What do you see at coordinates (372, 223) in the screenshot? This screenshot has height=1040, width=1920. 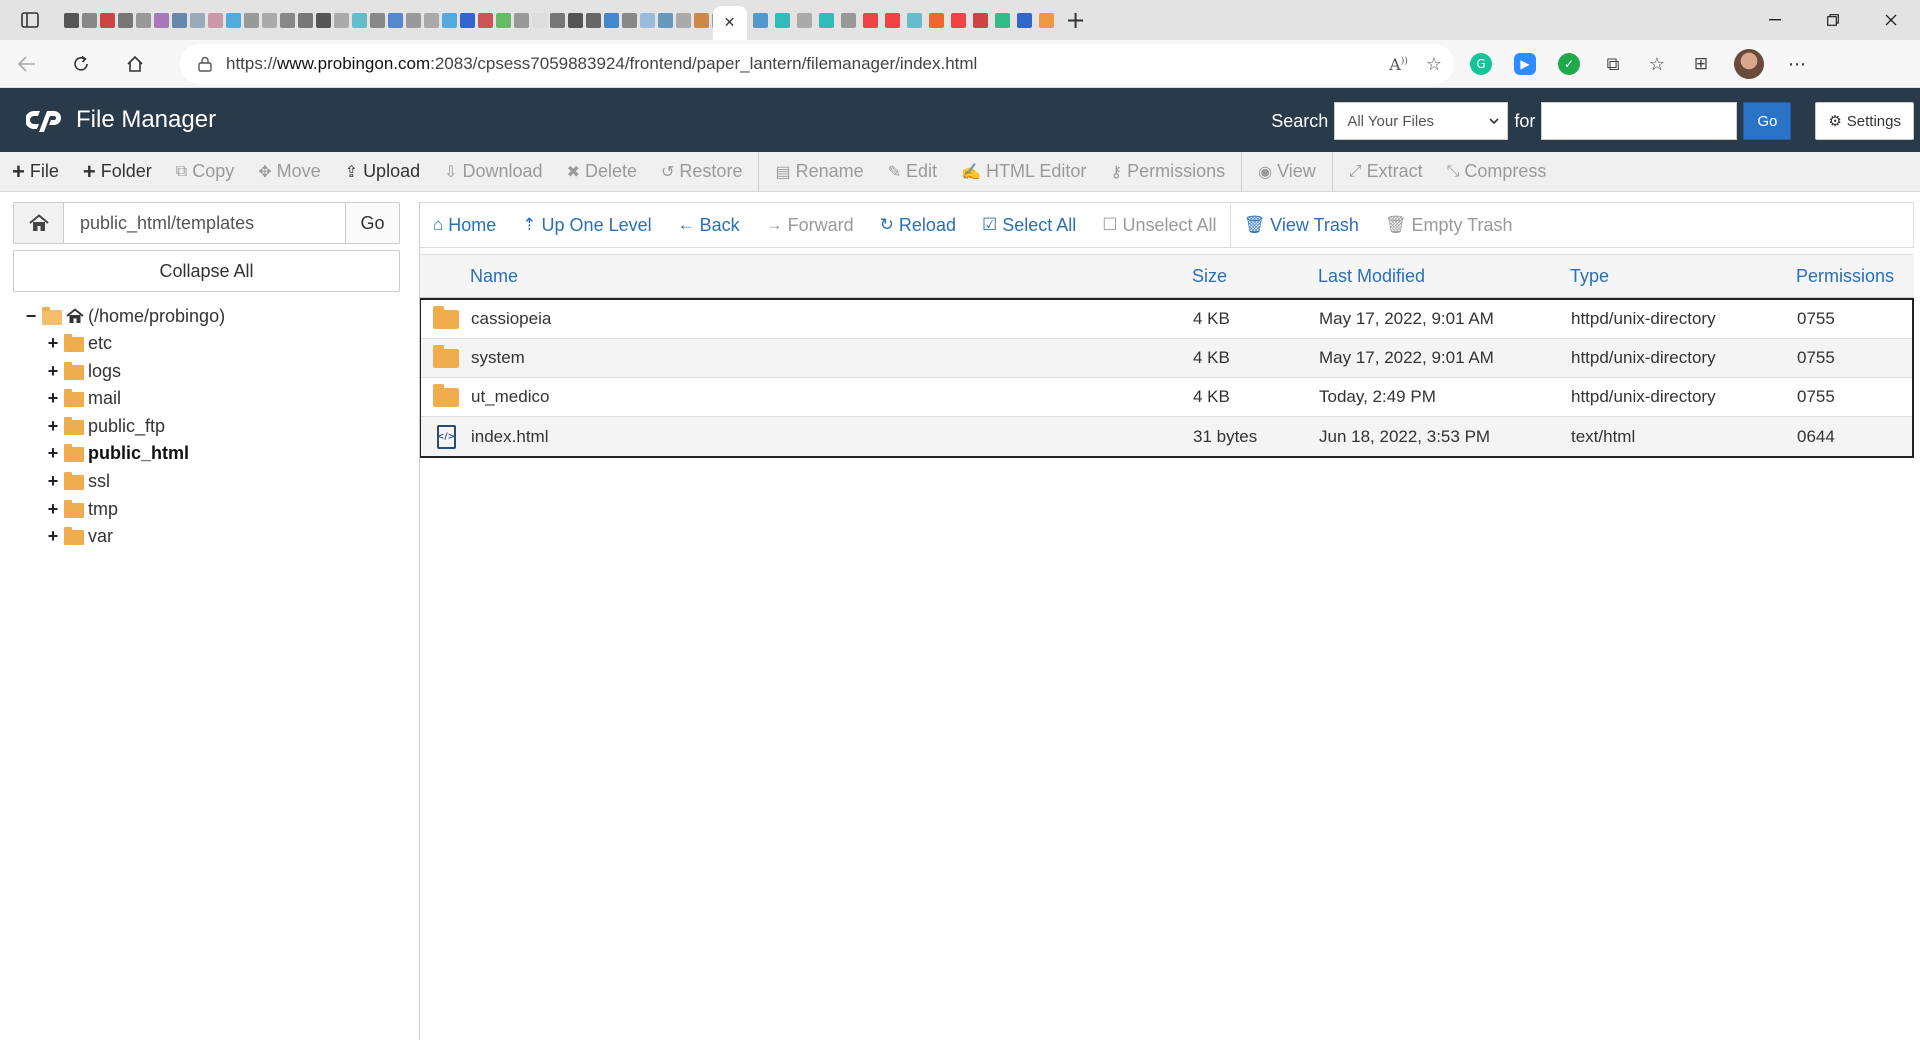 I see `path-go-button: Go` at bounding box center [372, 223].